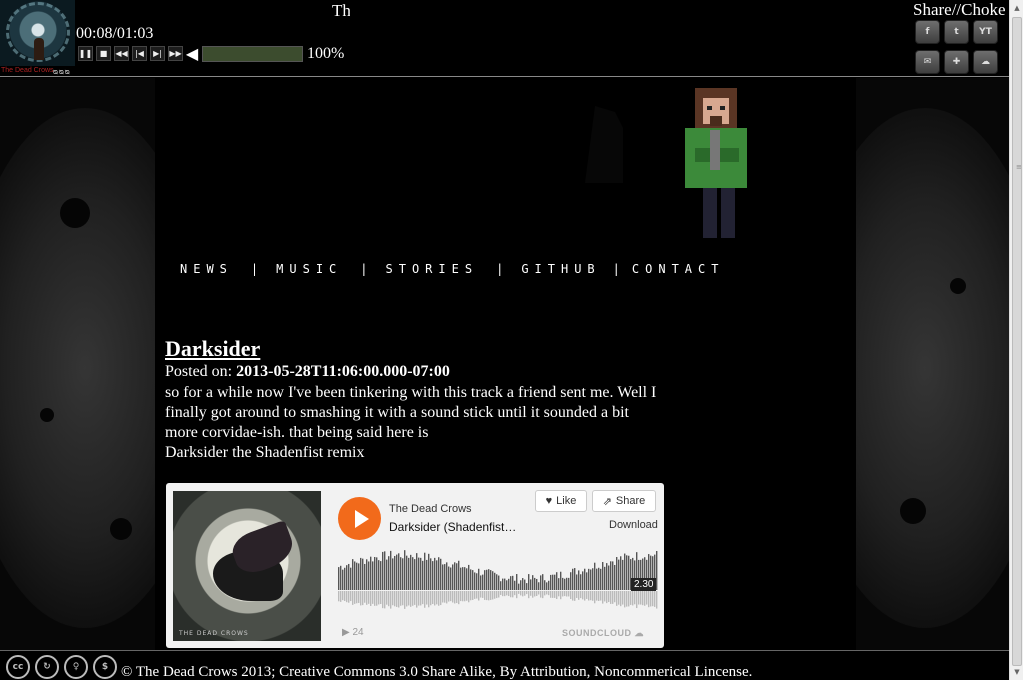  What do you see at coordinates (212, 349) in the screenshot?
I see `post-title-link: Darksider` at bounding box center [212, 349].